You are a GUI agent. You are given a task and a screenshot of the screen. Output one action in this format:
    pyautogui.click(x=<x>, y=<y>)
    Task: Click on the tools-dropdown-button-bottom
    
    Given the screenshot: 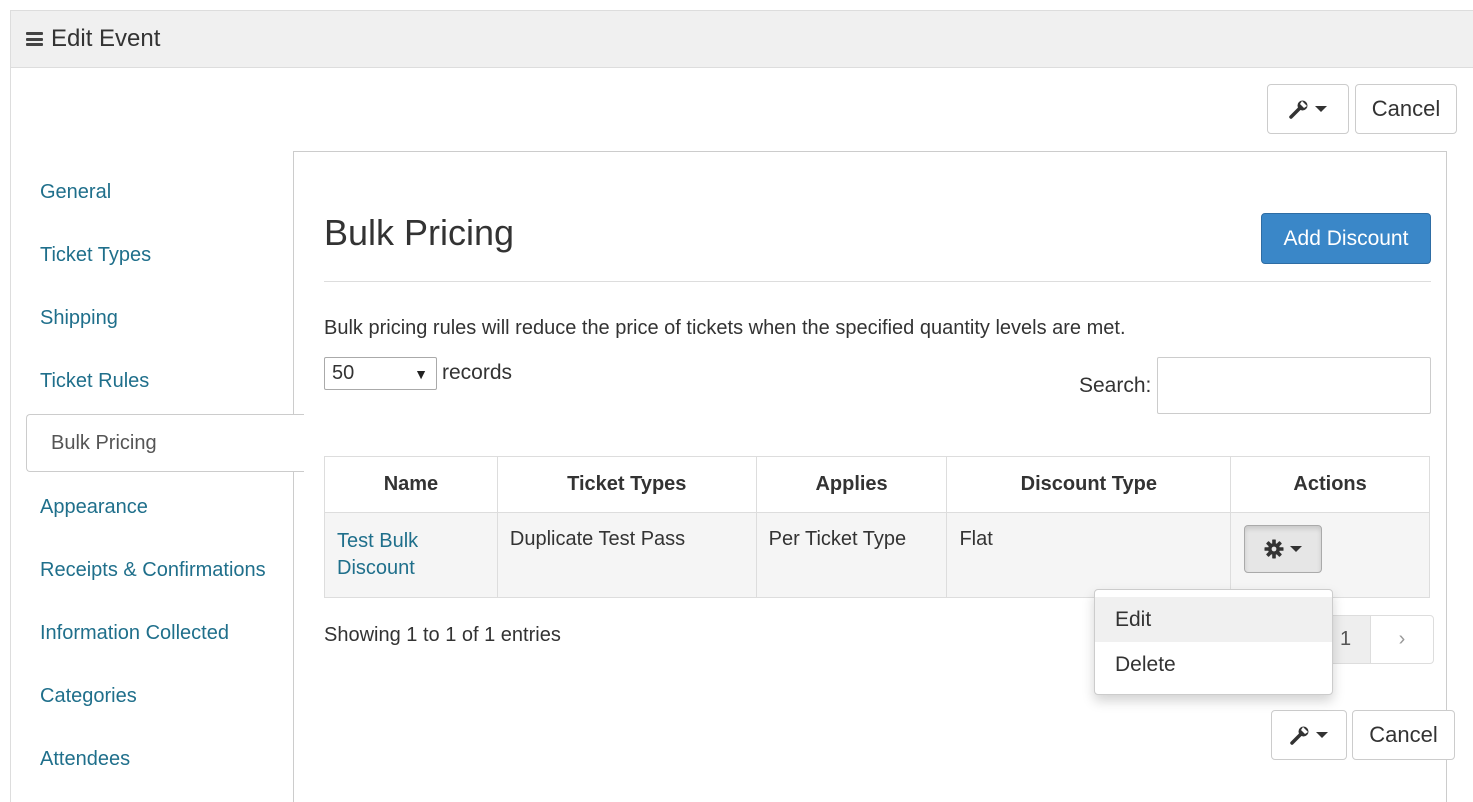 What is the action you would take?
    pyautogui.click(x=1309, y=735)
    